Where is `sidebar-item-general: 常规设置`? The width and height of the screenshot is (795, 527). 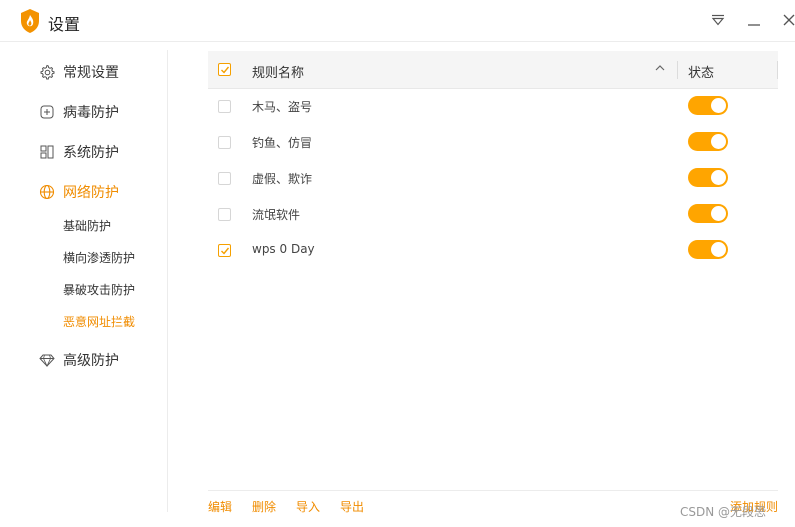
sidebar-item-general: 常规设置 is located at coordinates (79, 72).